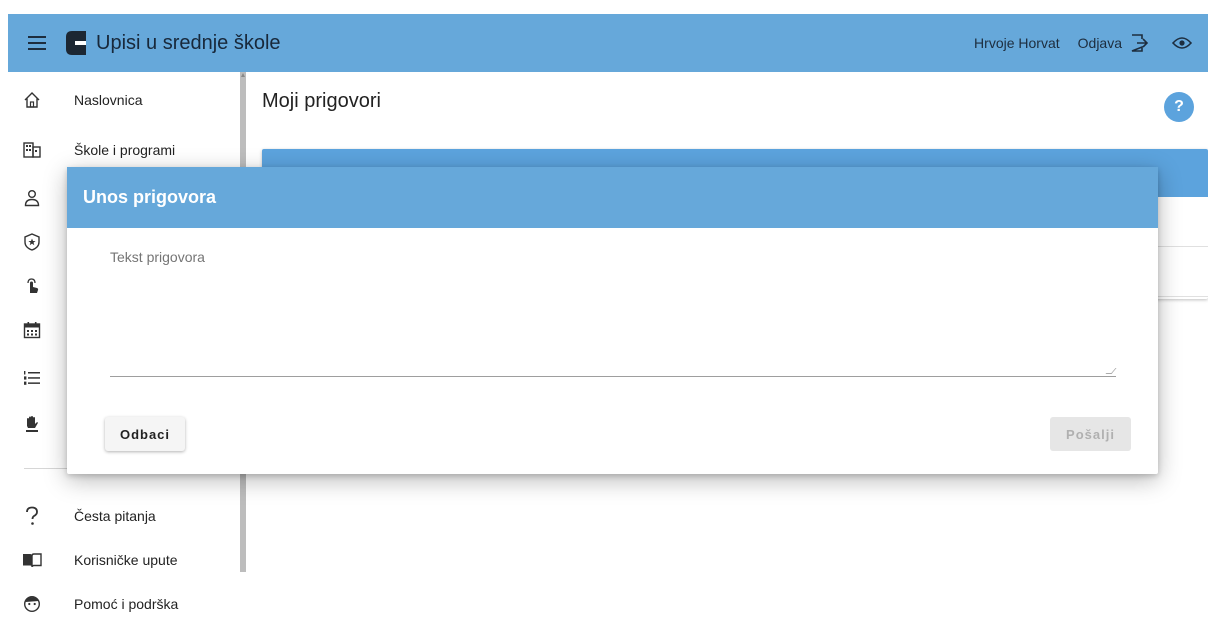  I want to click on question-icon, so click(33, 516).